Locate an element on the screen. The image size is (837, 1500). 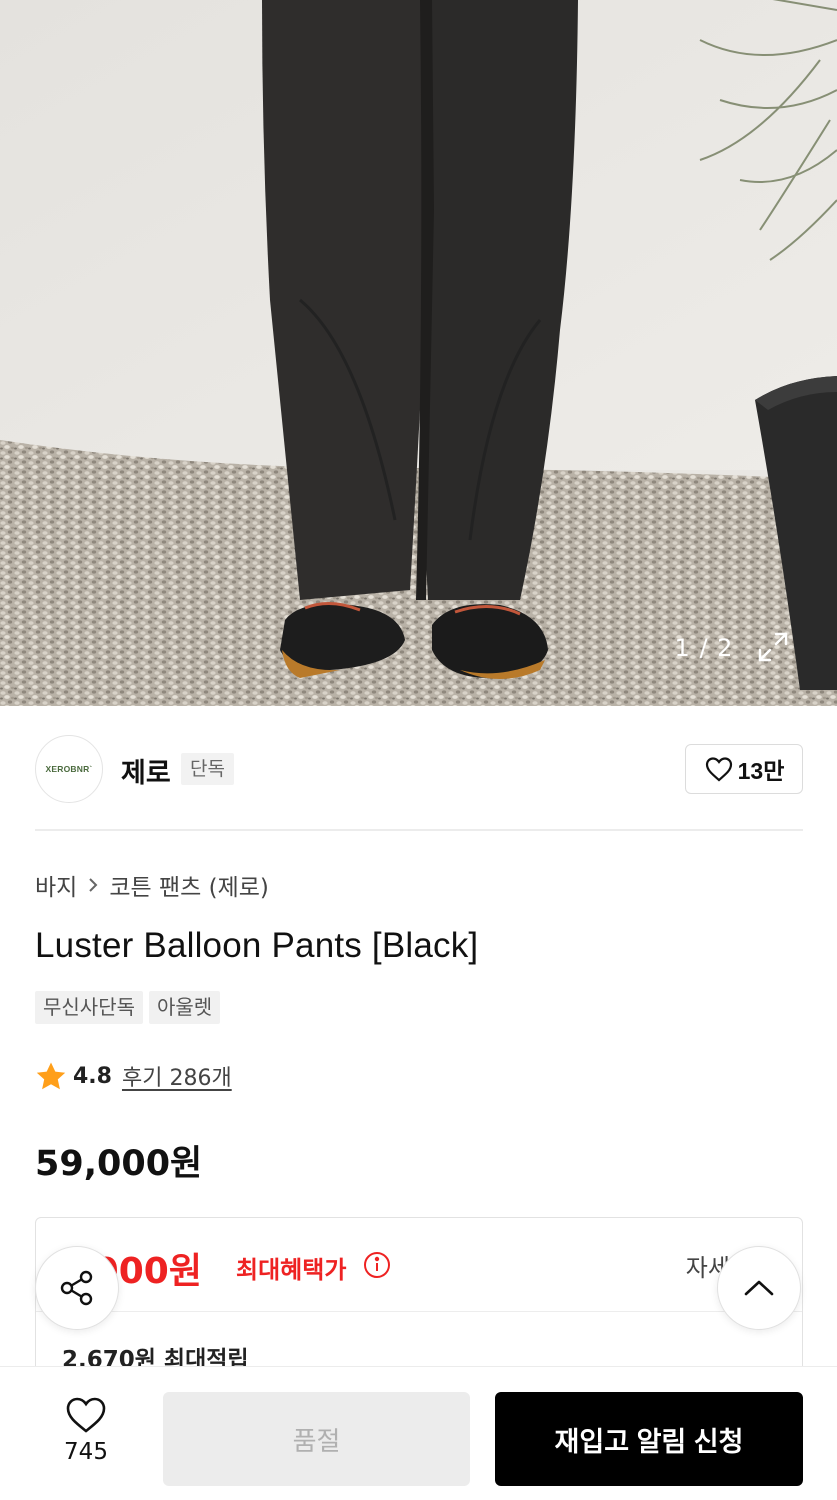
brand-like-button: 13만 is located at coordinates (744, 769).